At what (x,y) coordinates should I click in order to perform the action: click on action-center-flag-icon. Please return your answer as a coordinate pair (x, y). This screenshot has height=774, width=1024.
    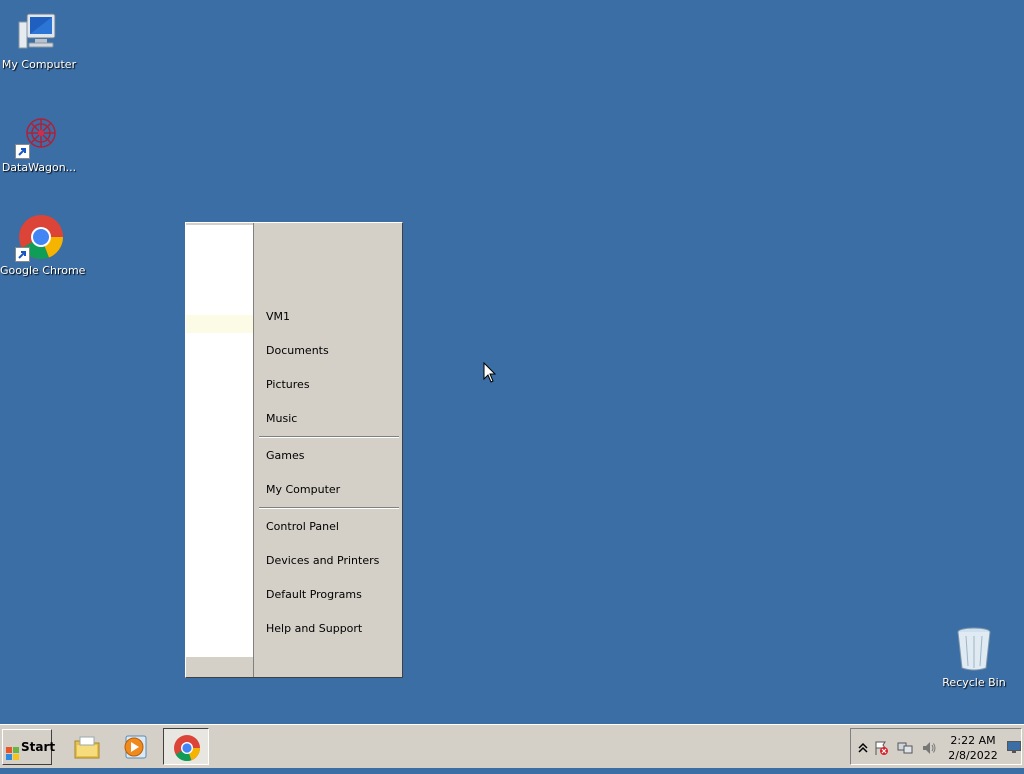
    Looking at the image, I should click on (881, 748).